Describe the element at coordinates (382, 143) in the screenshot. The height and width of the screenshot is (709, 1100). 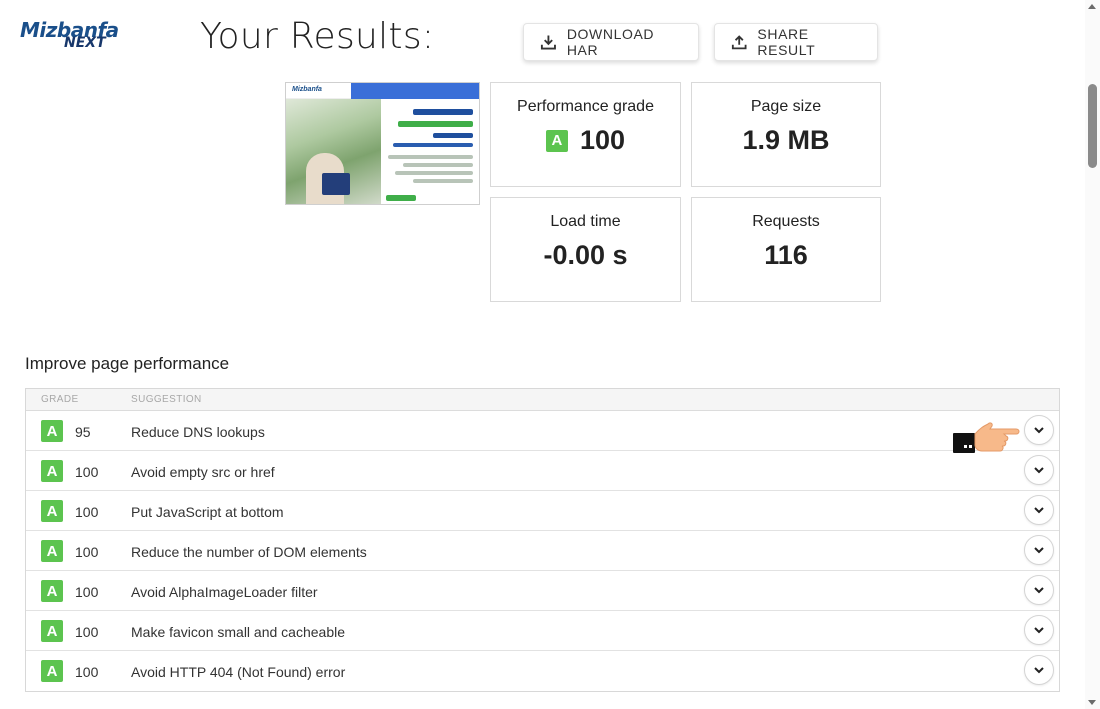
I see `page-screenshot-thumbnail: Mizbanfa` at that location.